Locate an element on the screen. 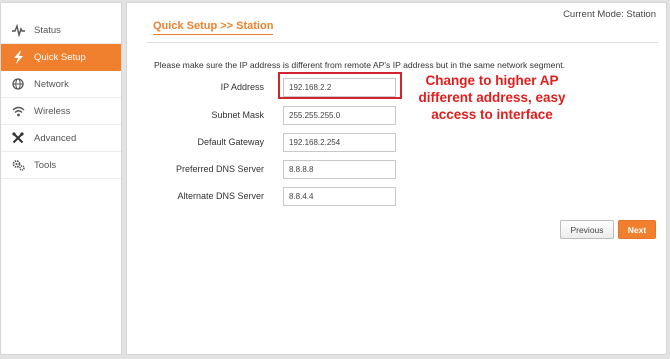 This screenshot has height=359, width=670. globe-icon is located at coordinates (18, 84).